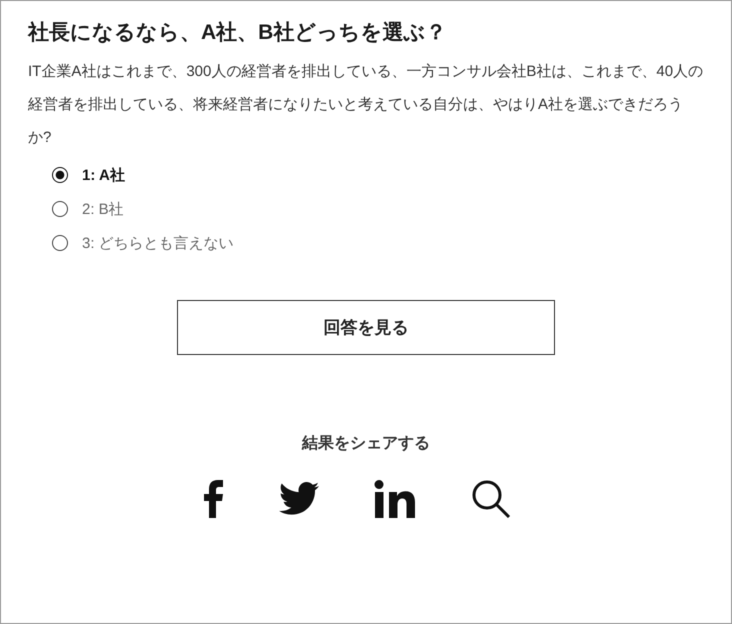  Describe the element at coordinates (238, 33) in the screenshot. I see `question-title: 社長になるなら、A社、B社どっちを選ぶ？` at that location.